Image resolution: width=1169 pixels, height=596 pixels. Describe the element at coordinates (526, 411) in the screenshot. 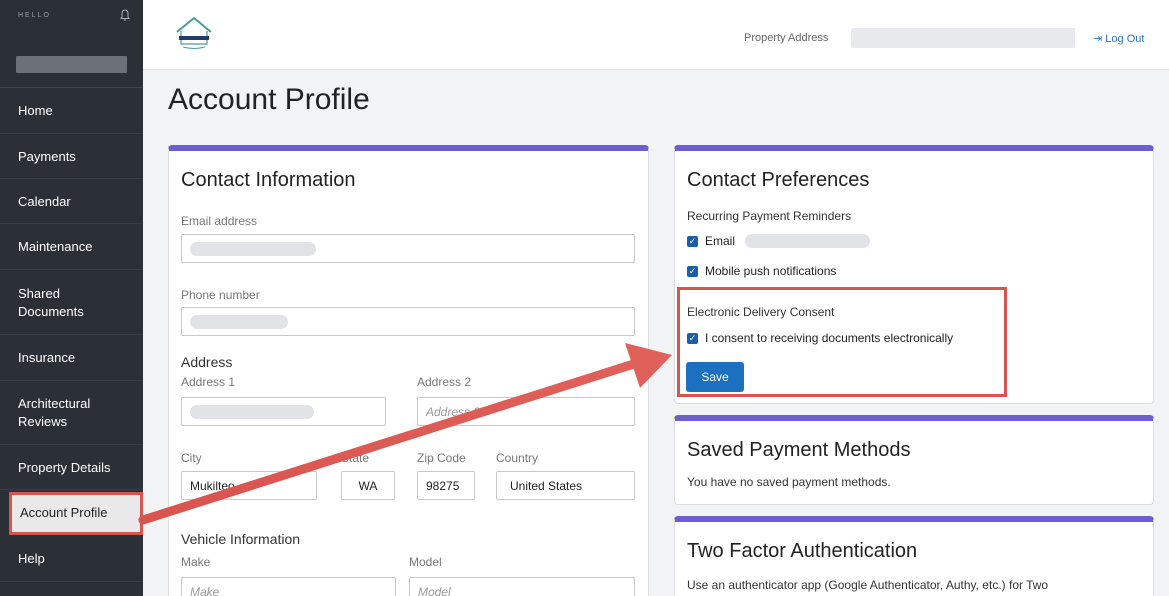

I see `address2-field: Address 2` at that location.